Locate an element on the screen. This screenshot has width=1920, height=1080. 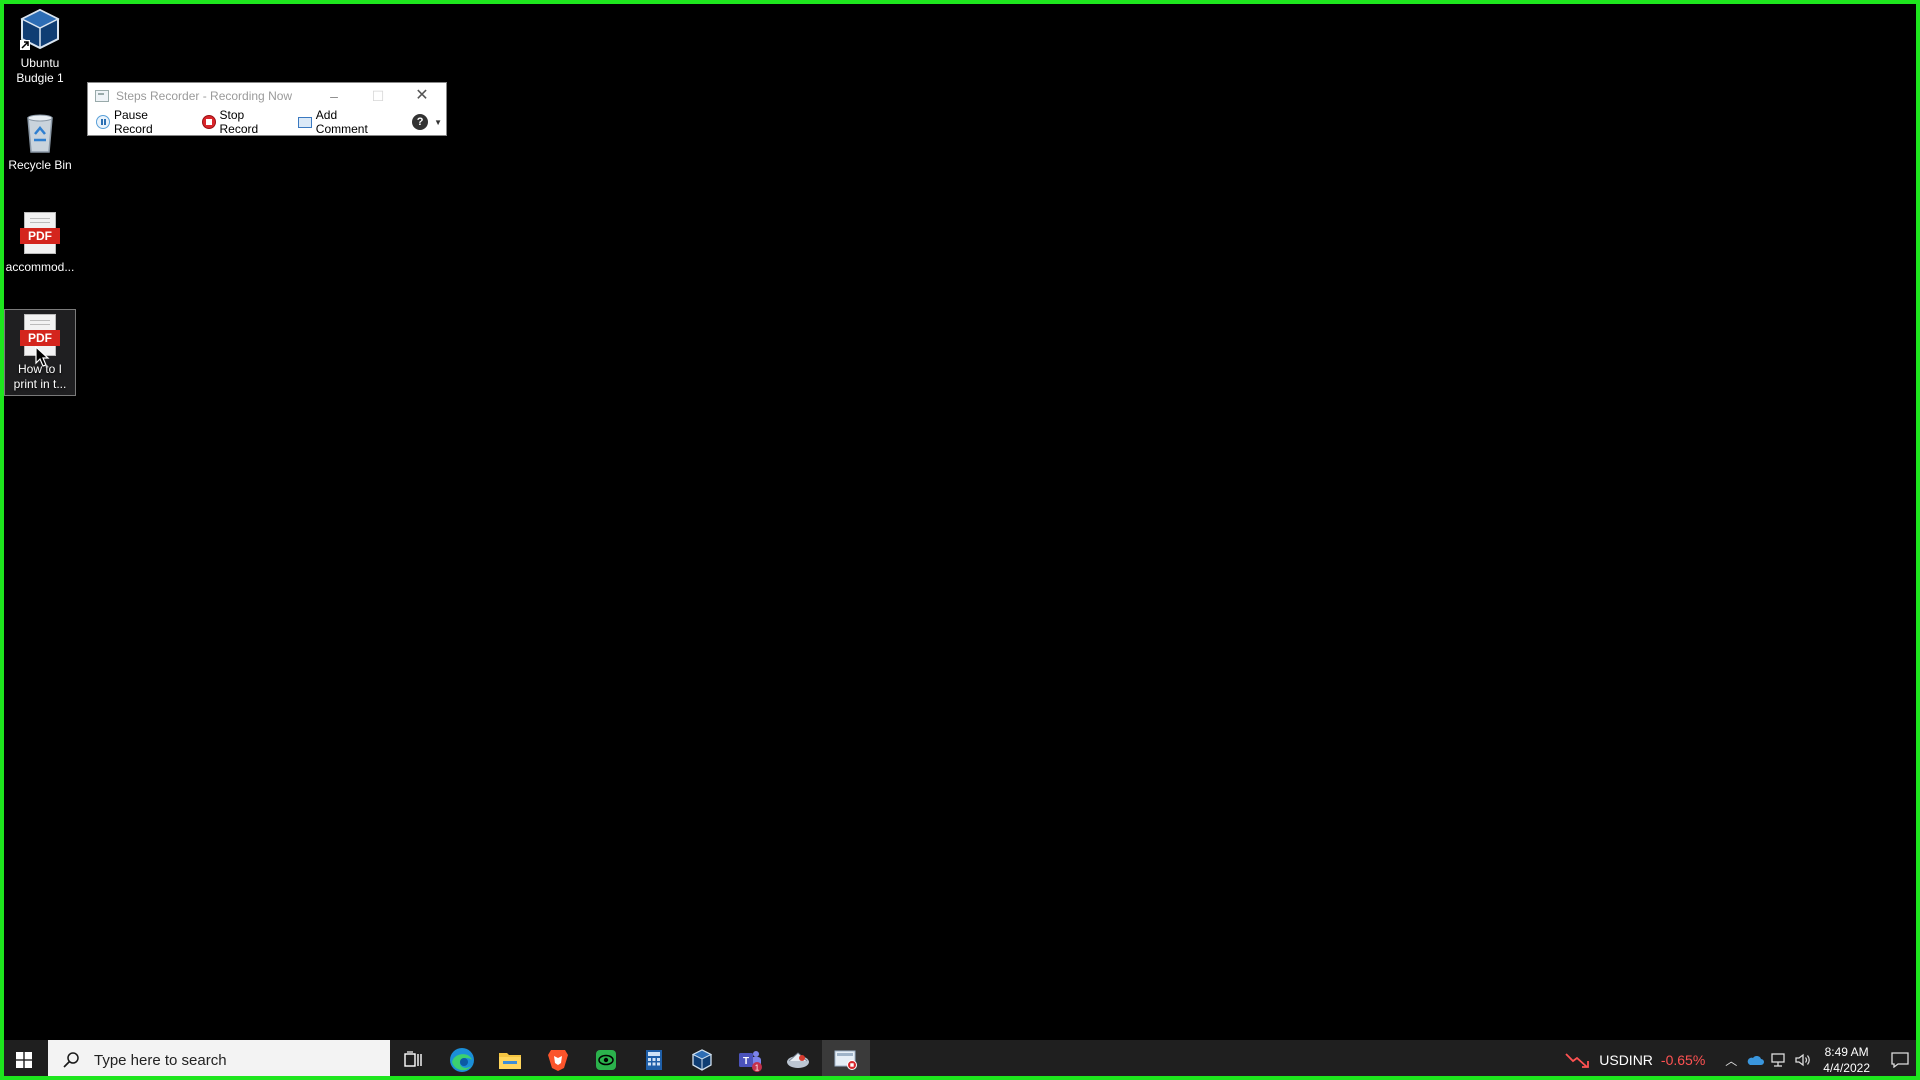
virtualbox-vm-icon is located at coordinates (40, 30).